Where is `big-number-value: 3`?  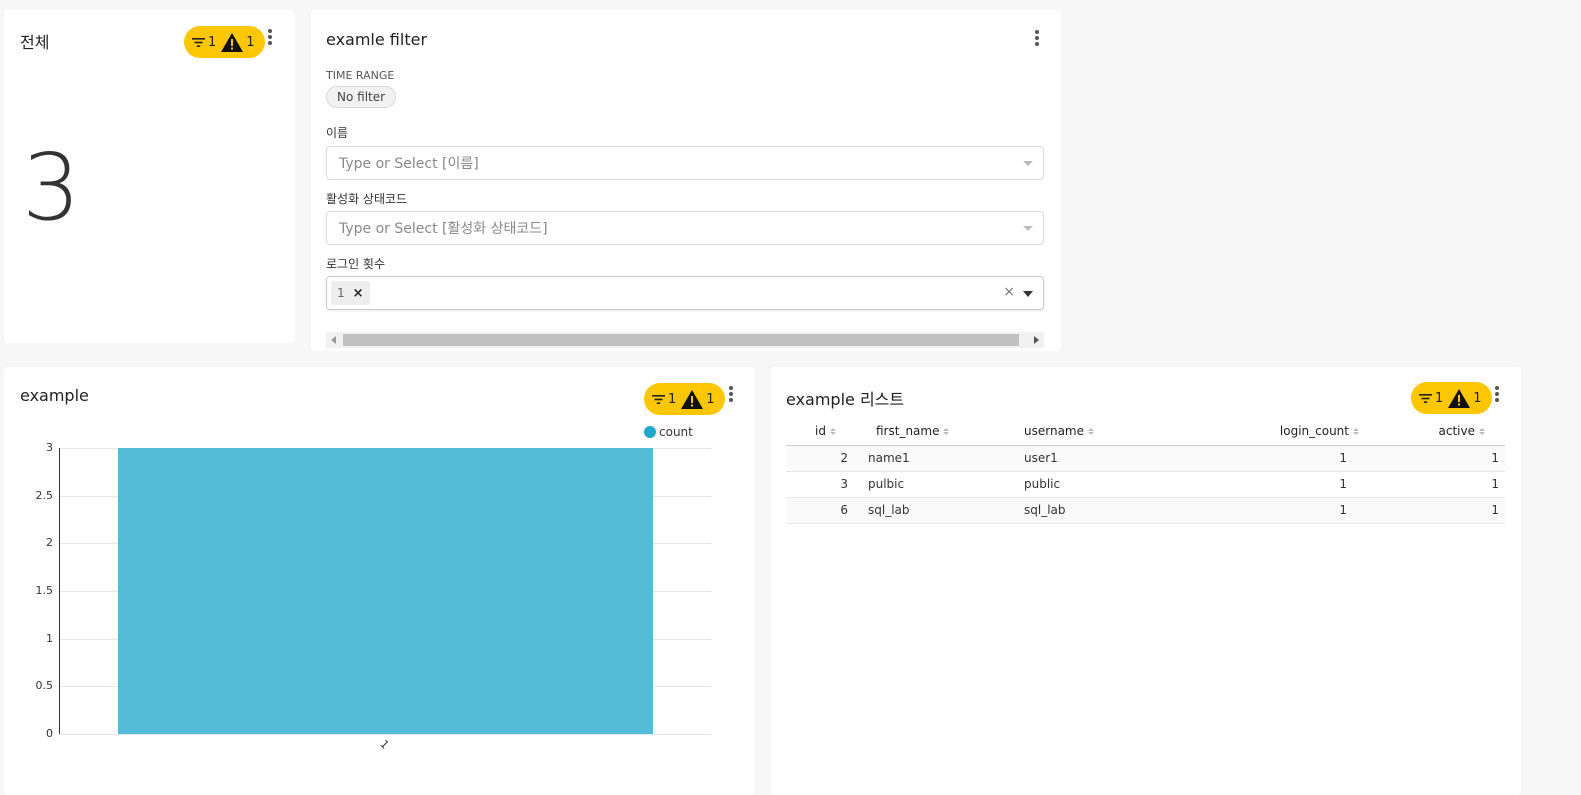
big-number-value: 3 is located at coordinates (51, 187).